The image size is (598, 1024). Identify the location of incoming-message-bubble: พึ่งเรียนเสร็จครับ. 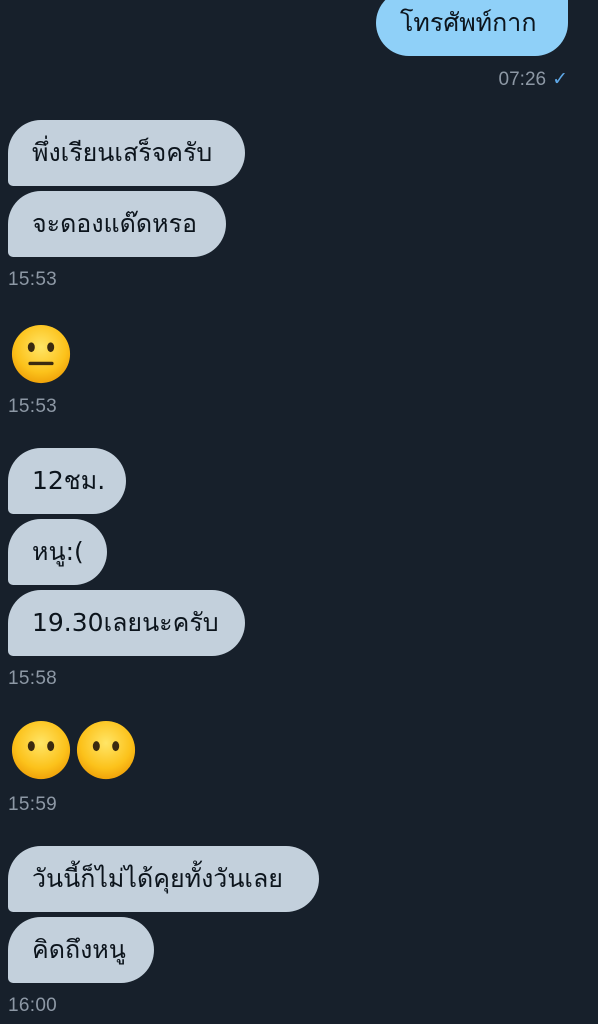
(126, 153).